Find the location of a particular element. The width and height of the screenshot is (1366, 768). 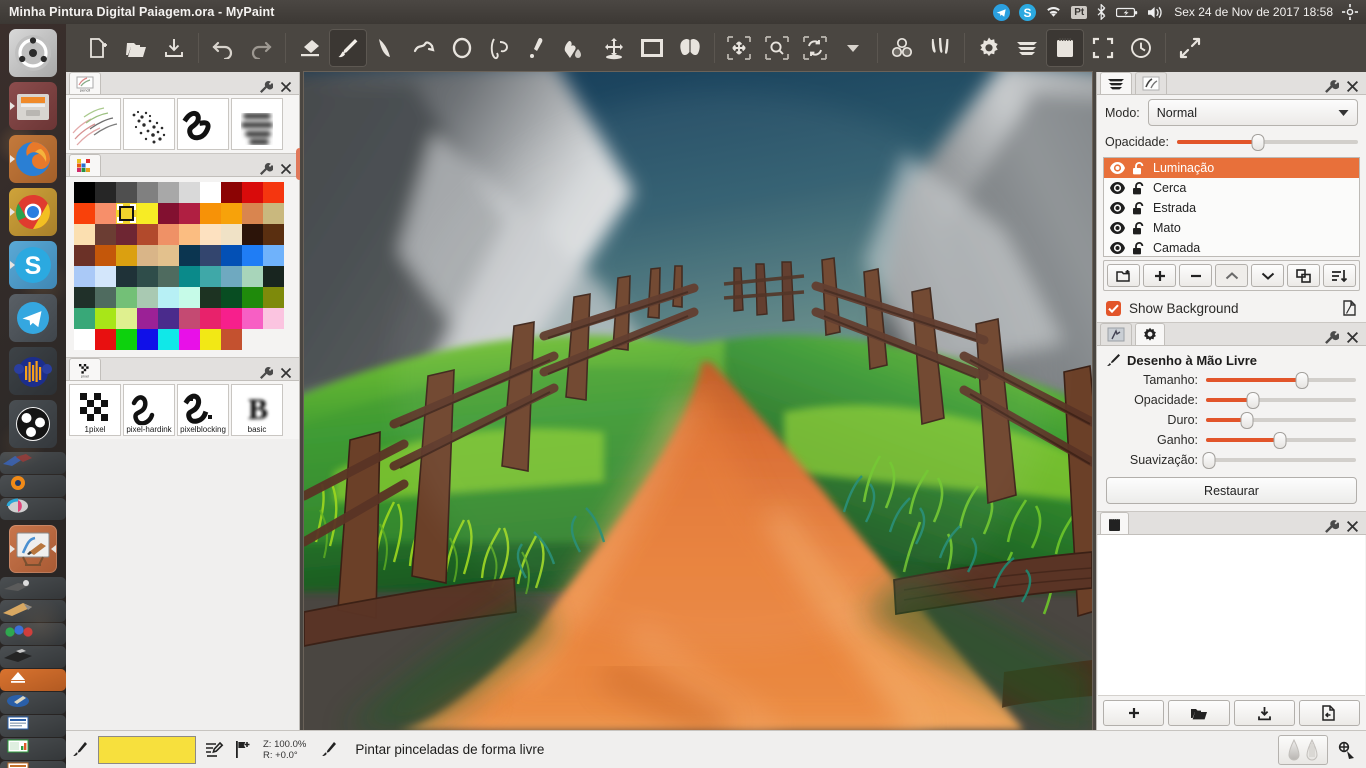

sidebar-item-ubuntu-dash is located at coordinates (33, 53).